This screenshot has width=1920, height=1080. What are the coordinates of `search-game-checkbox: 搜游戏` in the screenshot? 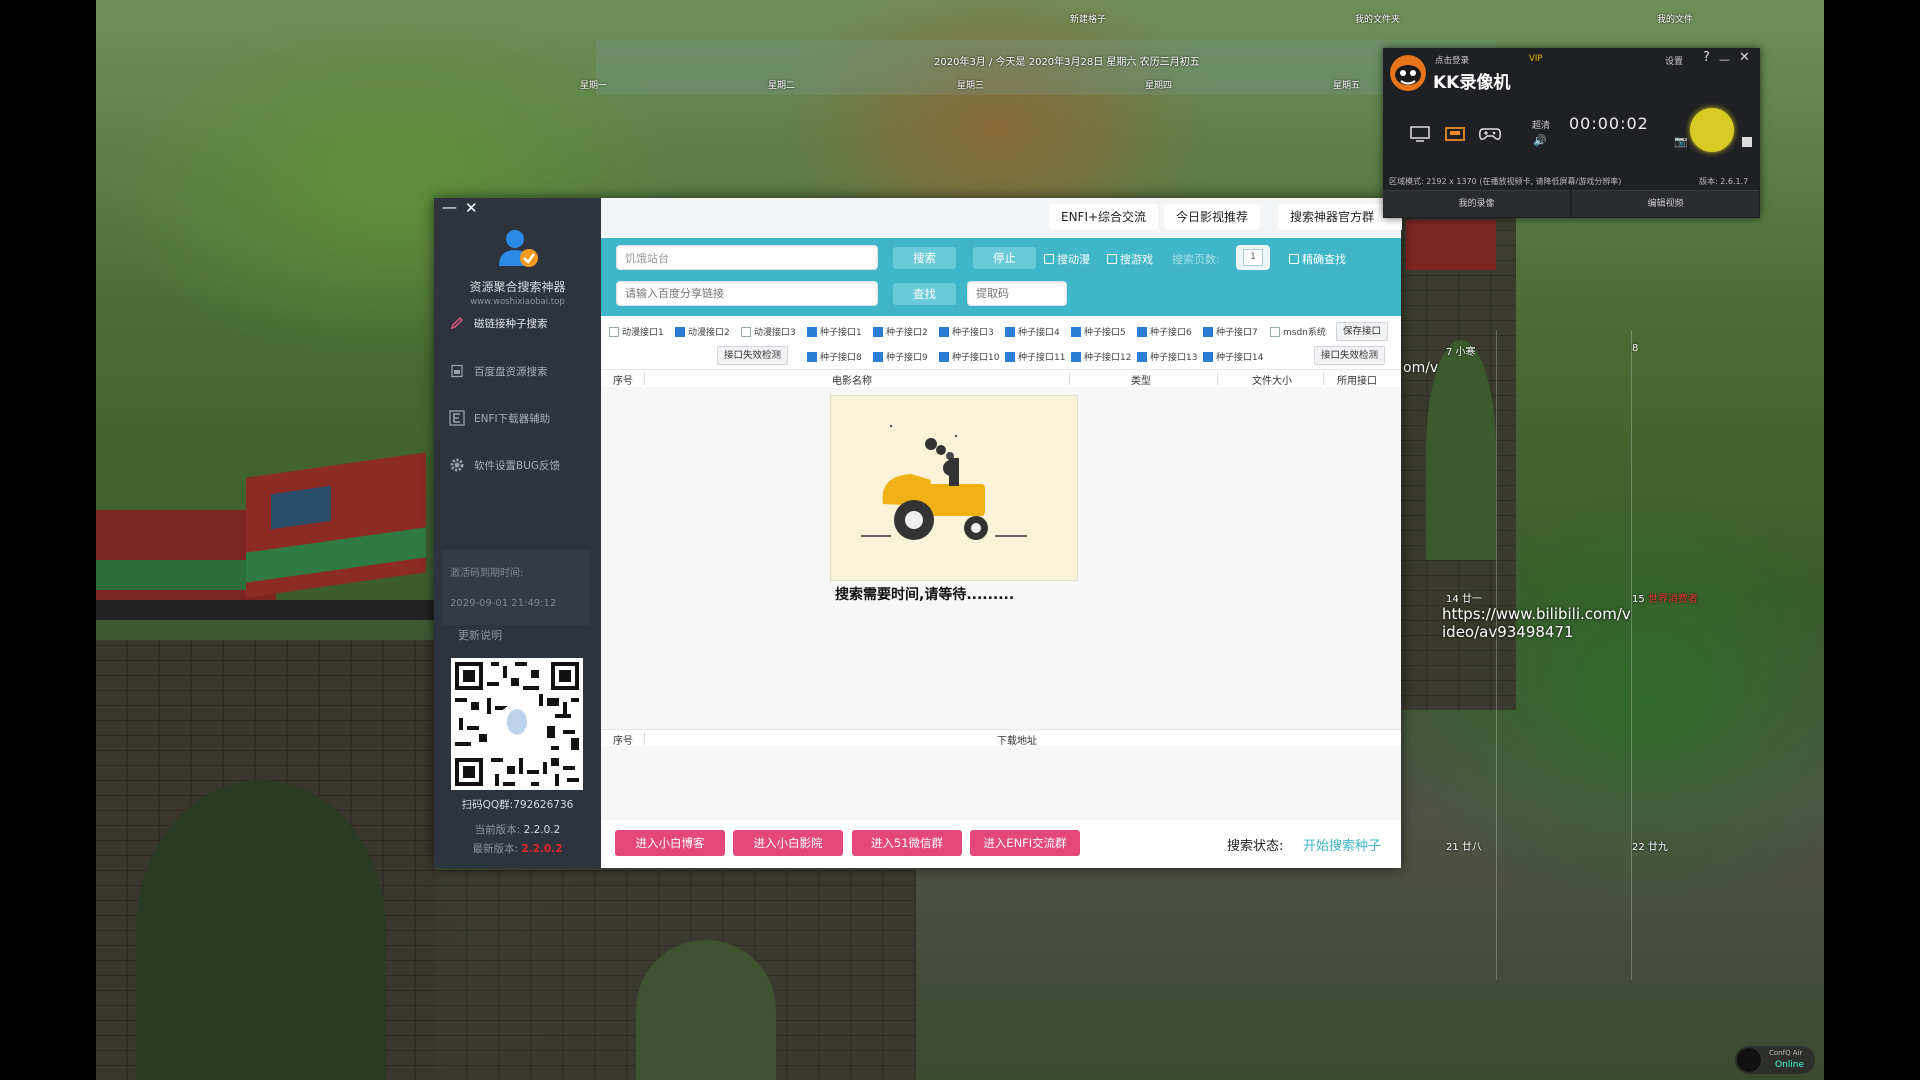 It's located at (1130, 259).